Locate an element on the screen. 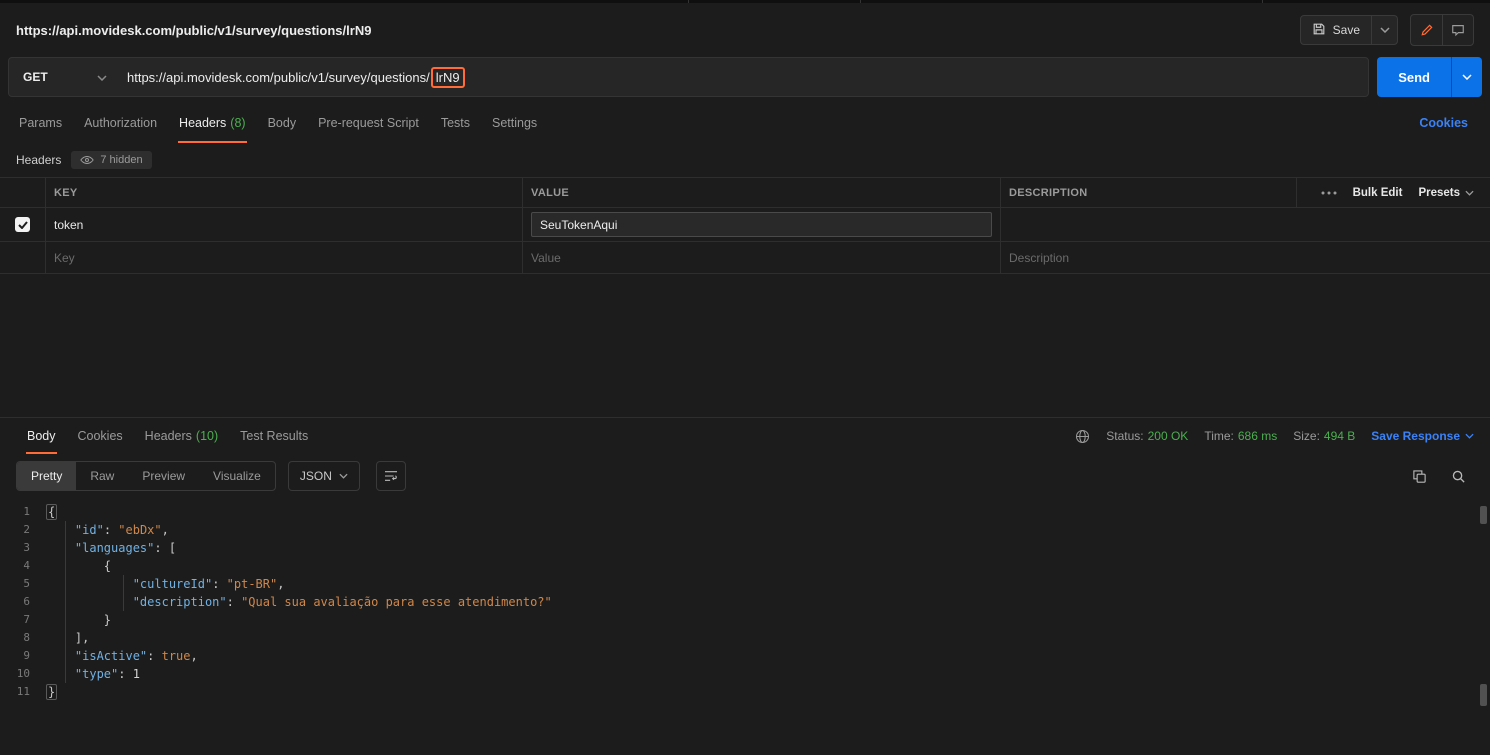 The image size is (1490, 755). description-cell is located at coordinates (1245, 224).